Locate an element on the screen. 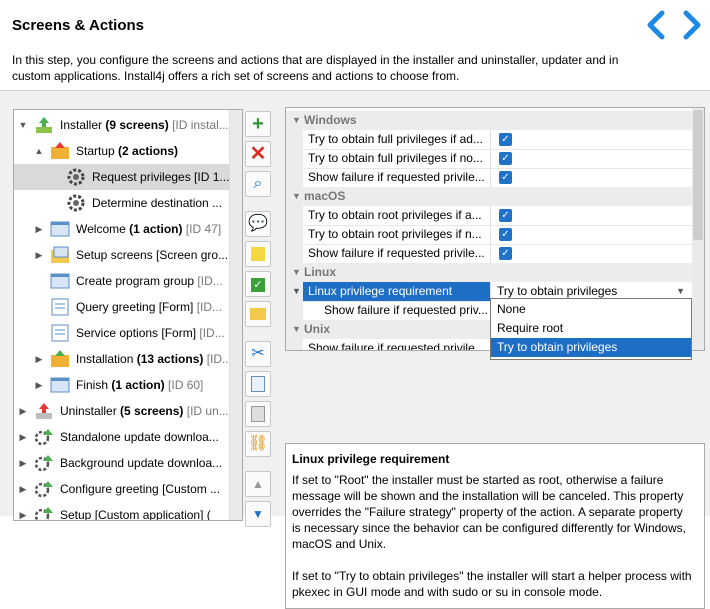 The image size is (710, 609). dropdown-option: None is located at coordinates (591, 309).